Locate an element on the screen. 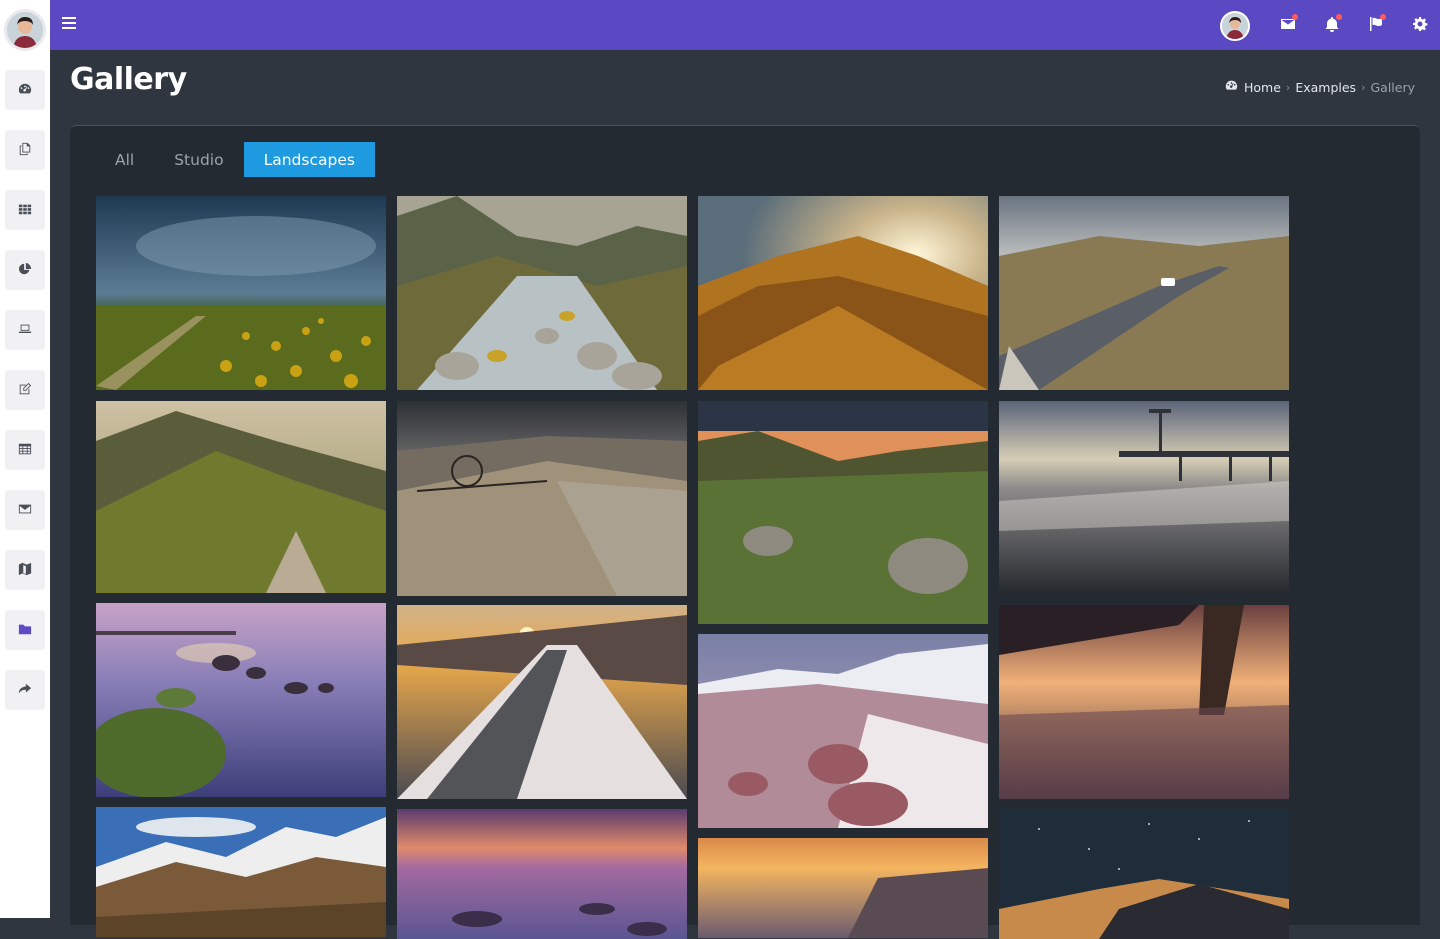 The width and height of the screenshot is (1440, 939). edit-icon is located at coordinates (25, 390).